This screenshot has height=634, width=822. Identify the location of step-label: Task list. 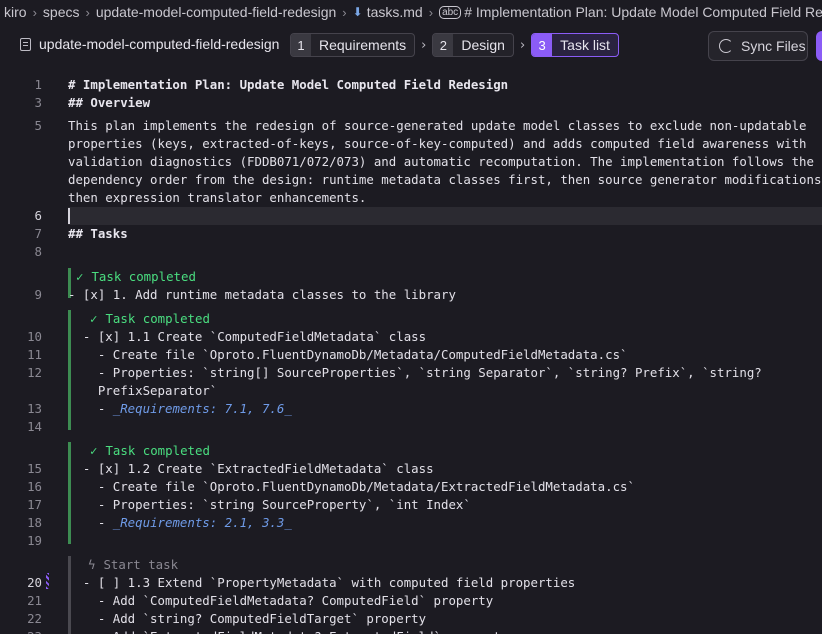
(585, 45).